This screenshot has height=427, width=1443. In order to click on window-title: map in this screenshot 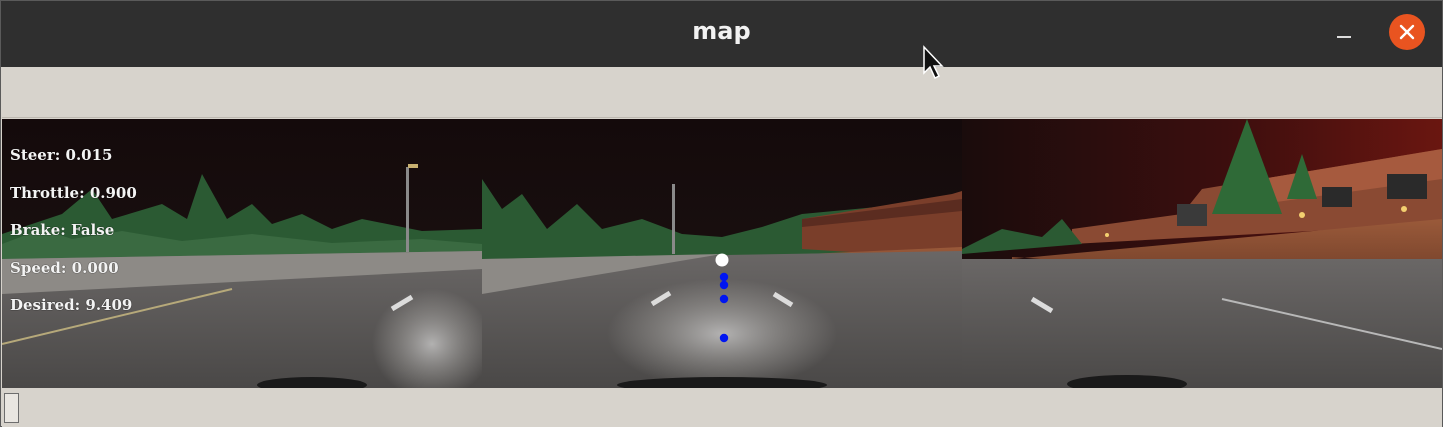, I will do `click(721, 31)`.